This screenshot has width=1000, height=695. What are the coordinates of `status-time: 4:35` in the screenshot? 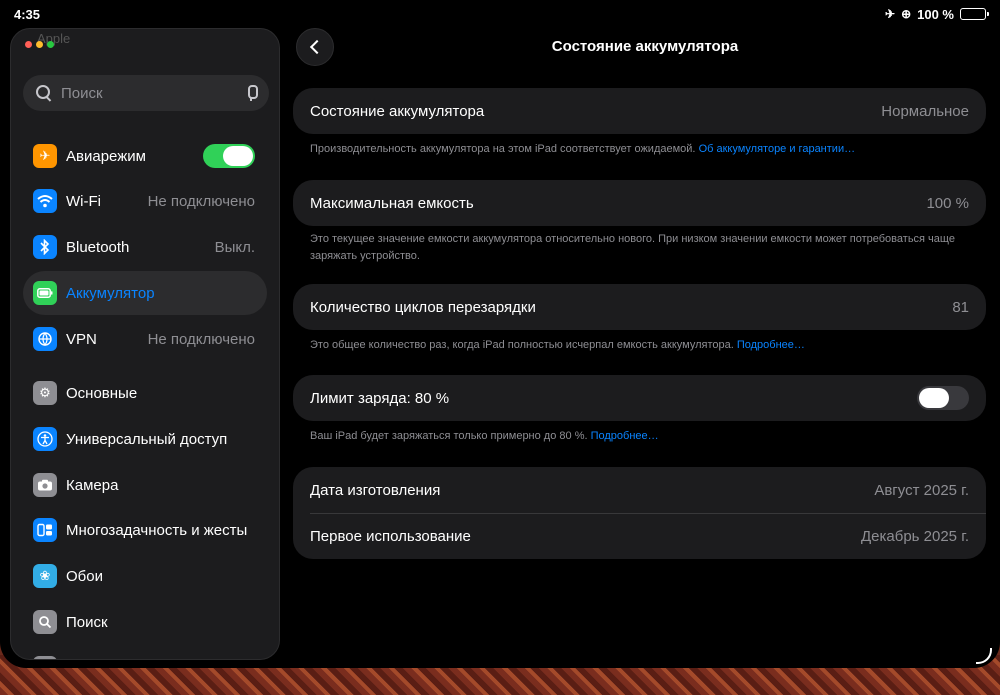 It's located at (27, 14).